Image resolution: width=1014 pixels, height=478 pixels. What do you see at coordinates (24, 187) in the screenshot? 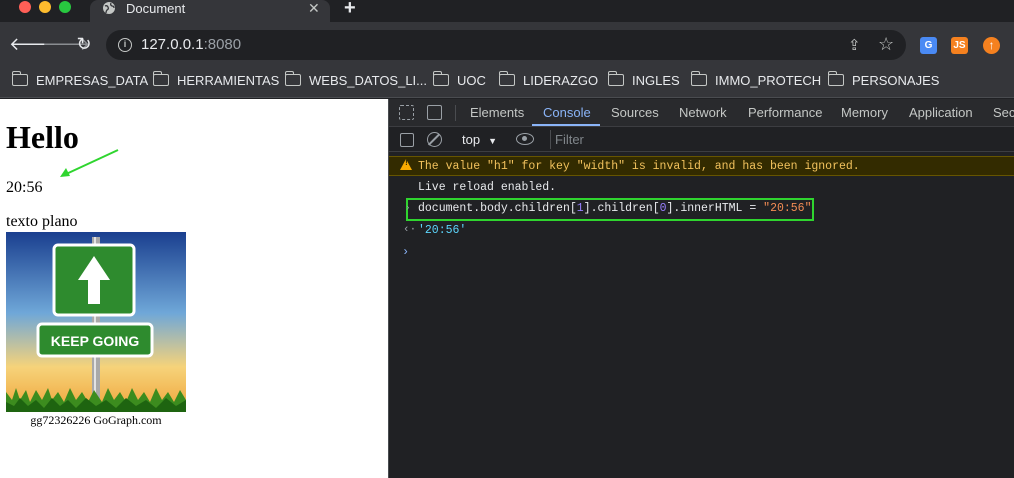
I see `time-text: 20:56` at bounding box center [24, 187].